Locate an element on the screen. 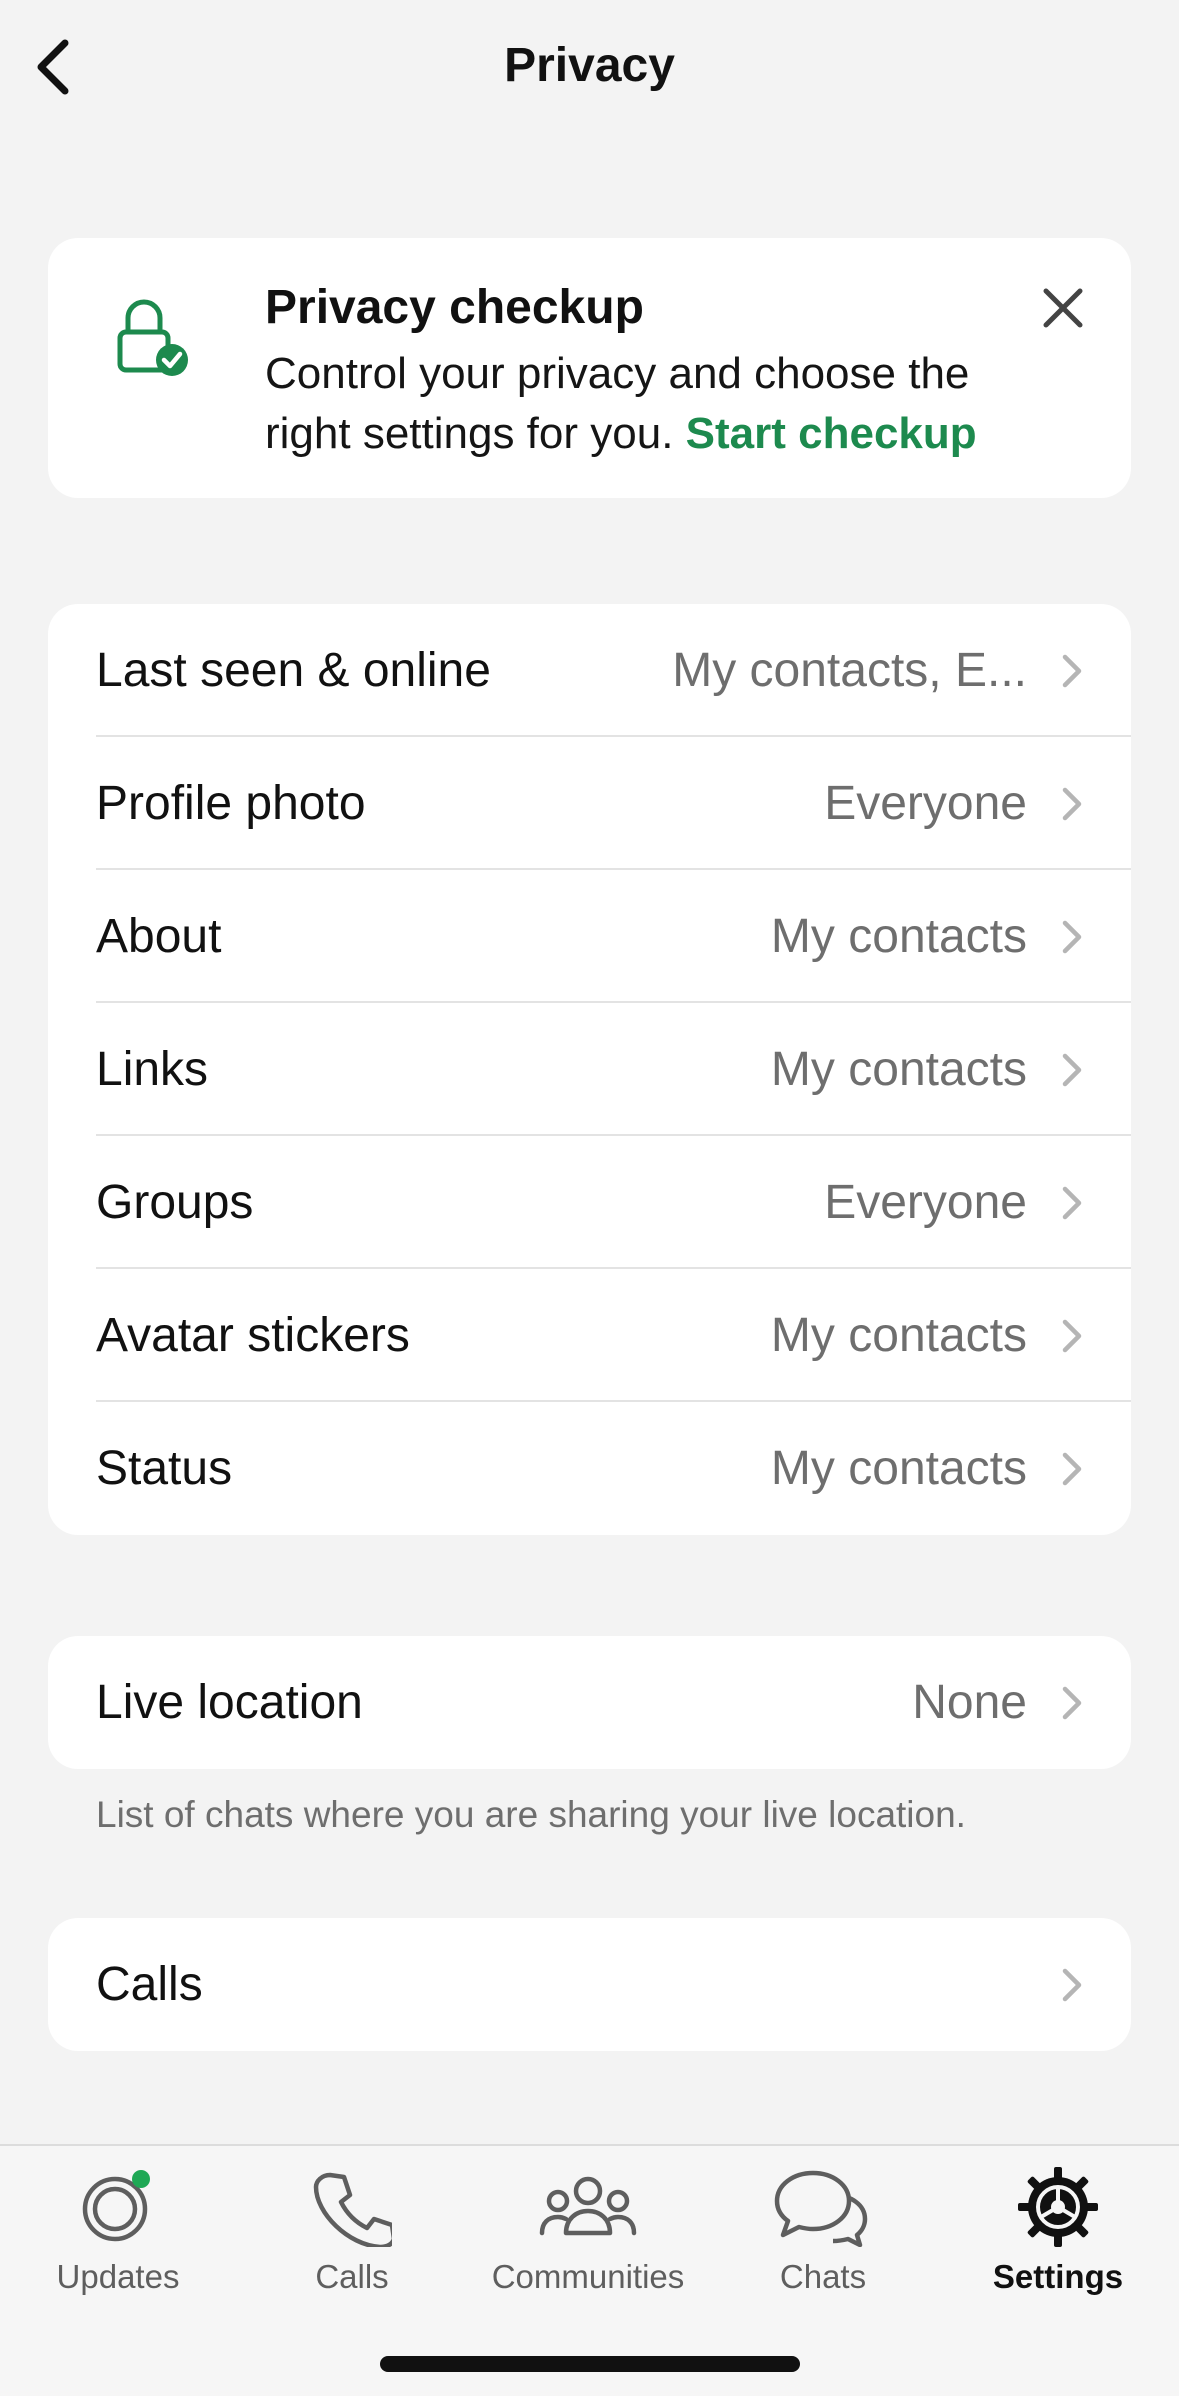  lock-check-icon is located at coordinates (152, 337).